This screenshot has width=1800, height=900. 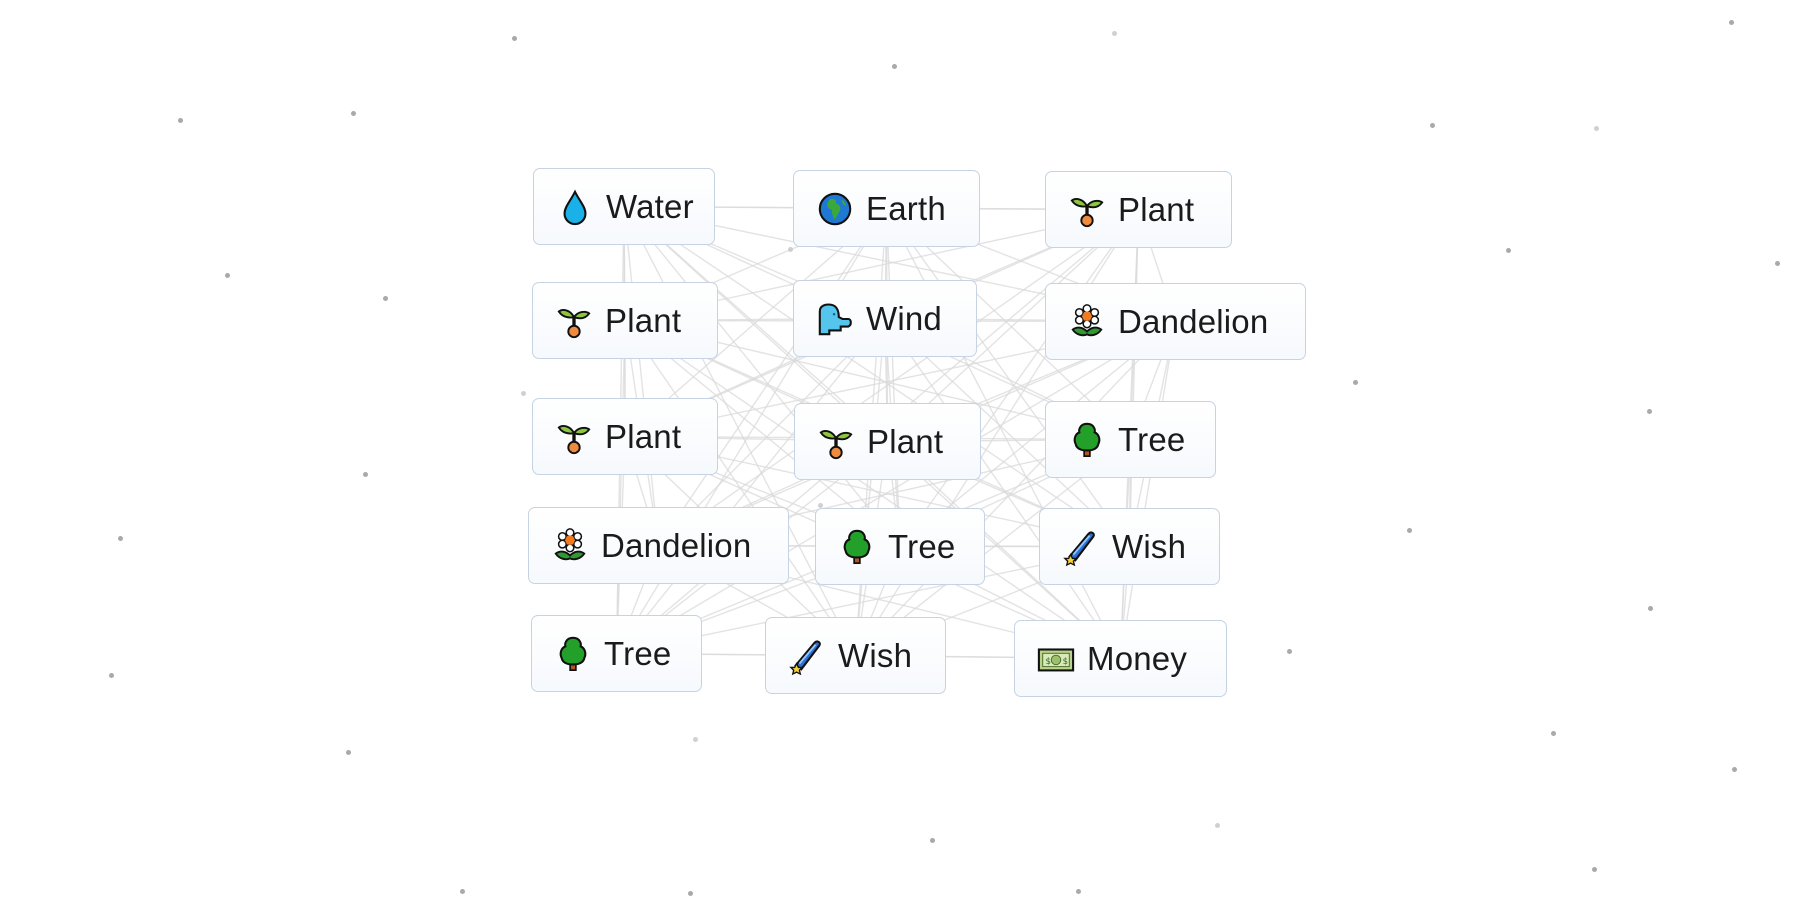 What do you see at coordinates (835, 319) in the screenshot?
I see `wind-face-icon` at bounding box center [835, 319].